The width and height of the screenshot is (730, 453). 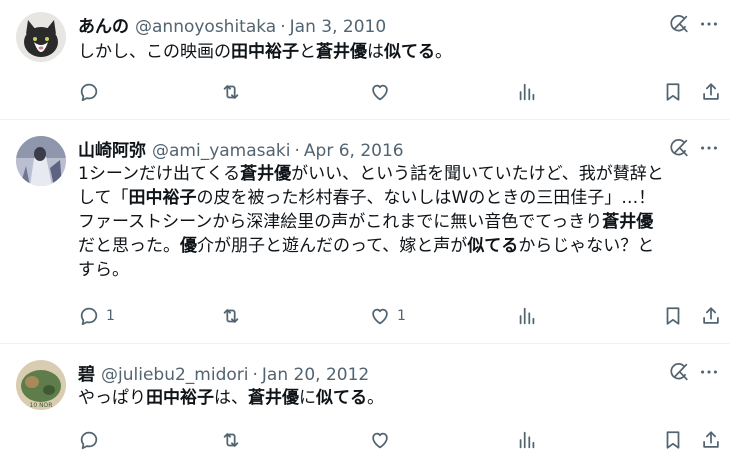 I want to click on tweet-text: しかし、この映画の田中裕子と蒼井優は似てる。, so click(x=398, y=52).